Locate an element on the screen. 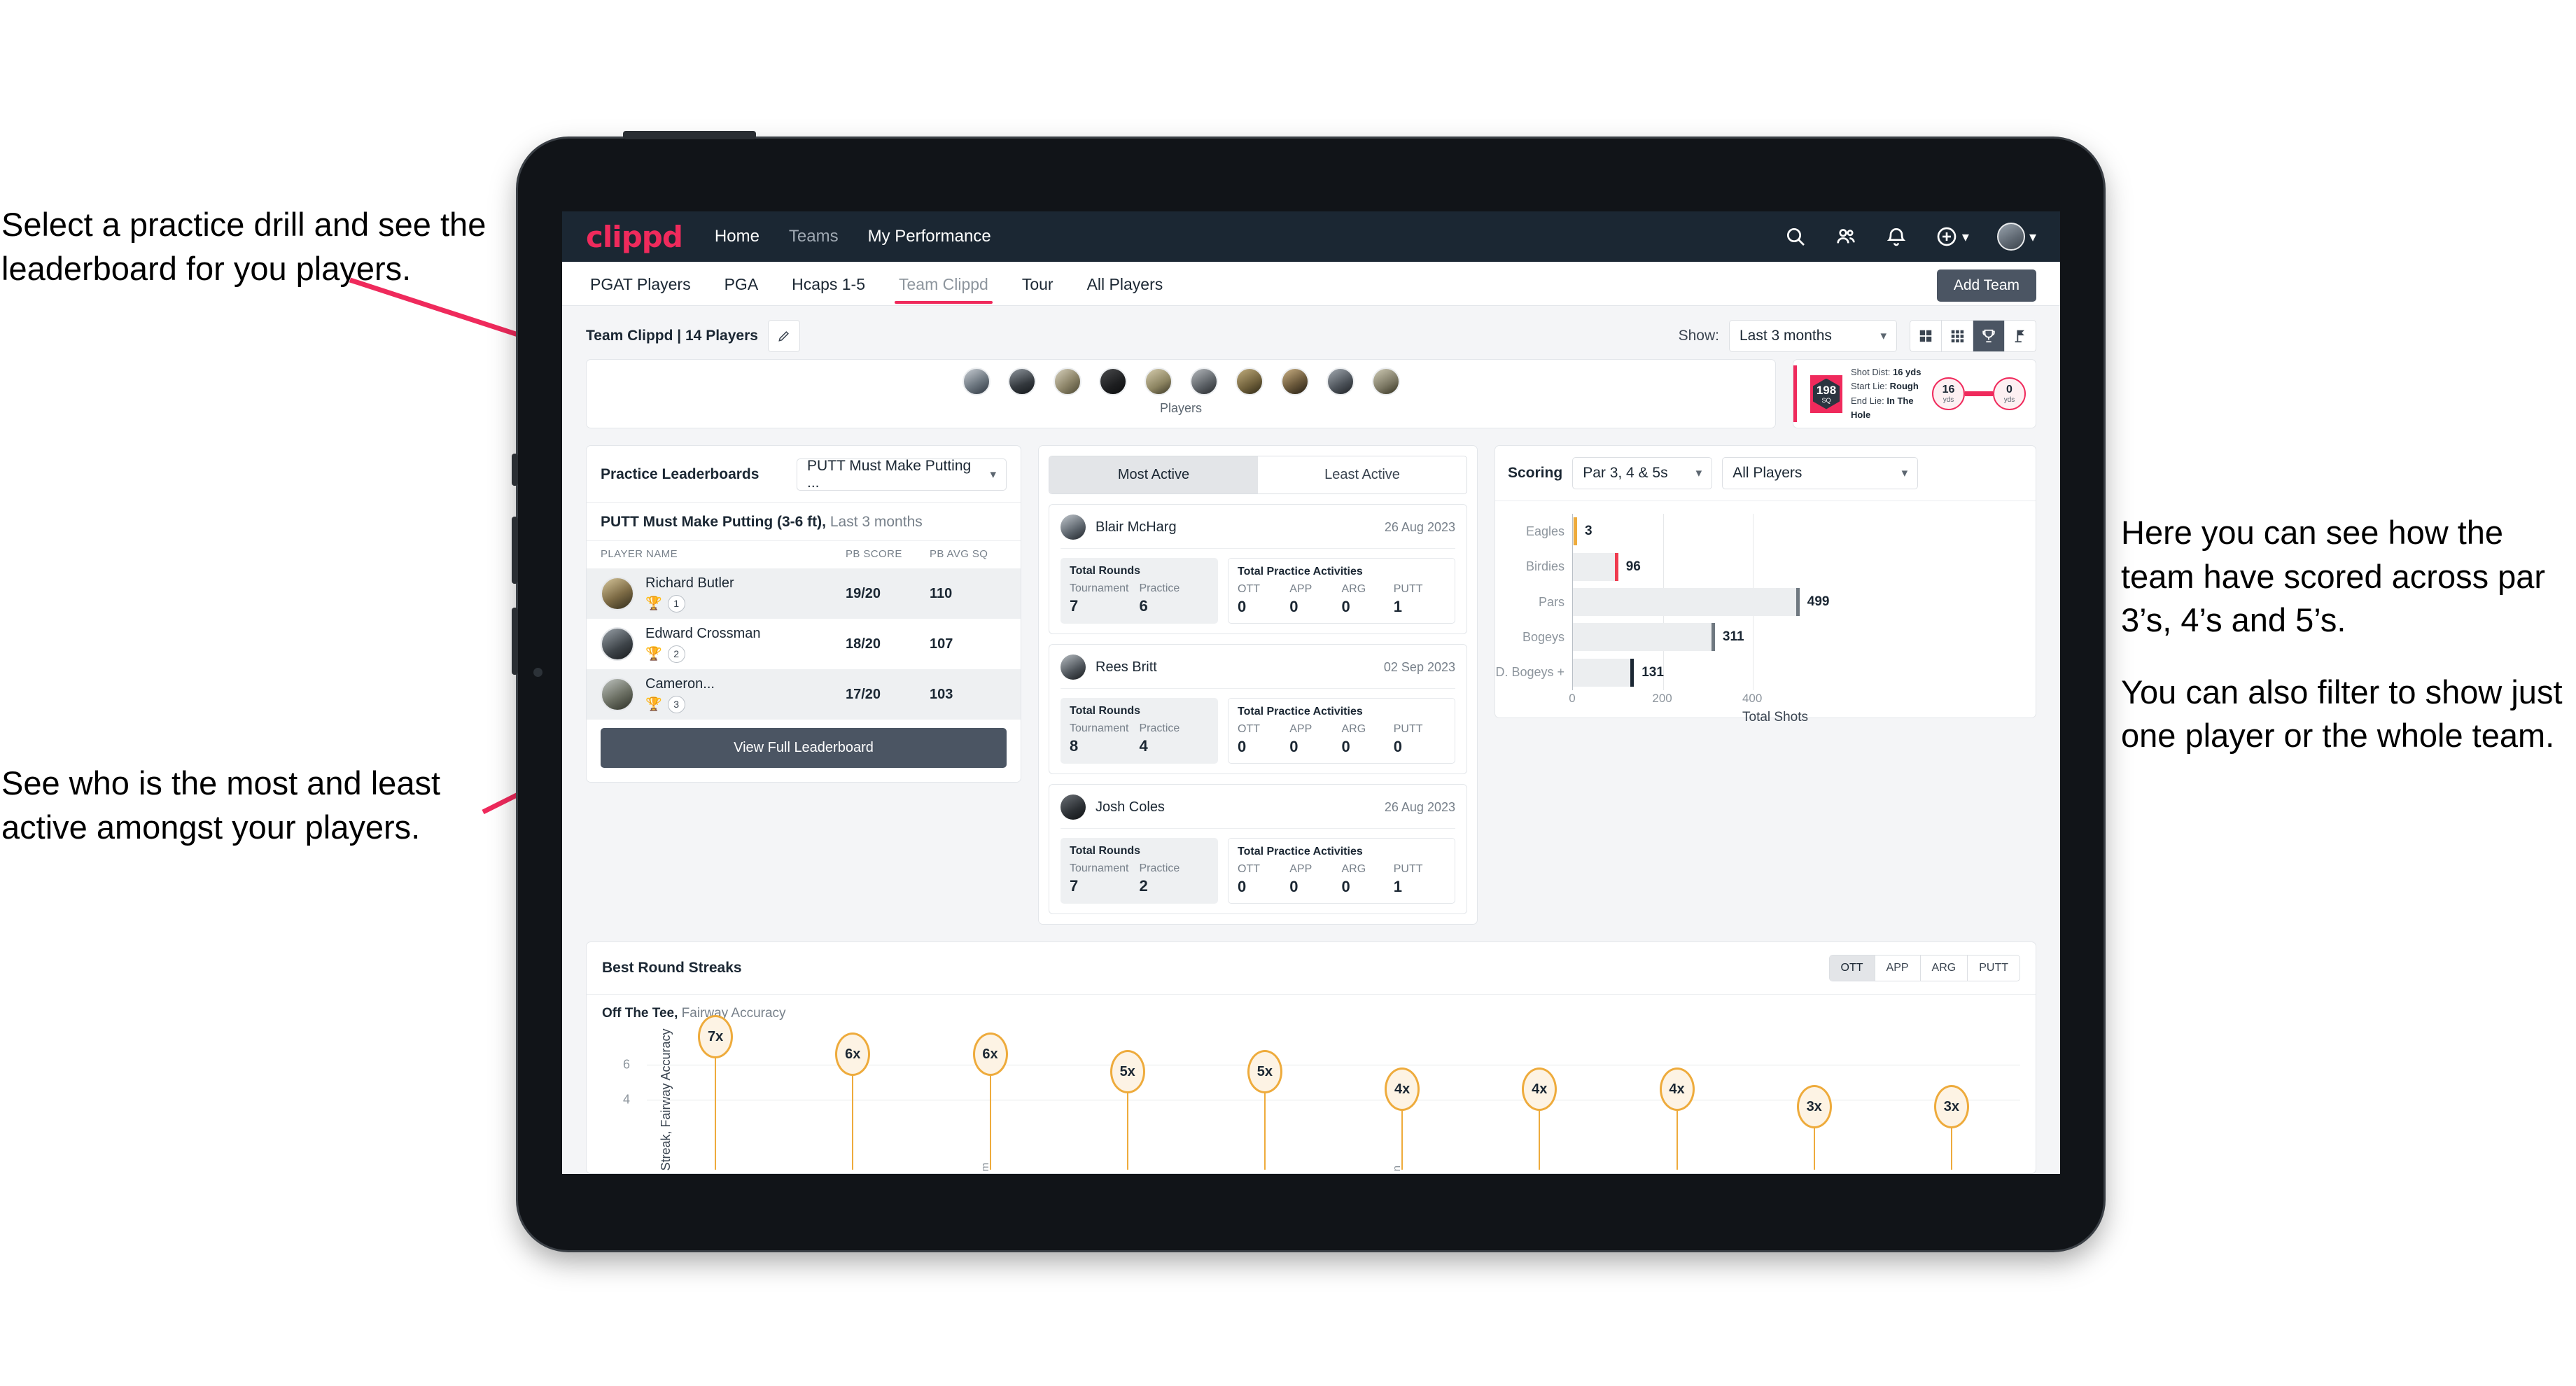 Image resolution: width=2576 pixels, height=1386 pixels. players-strip-label: Players is located at coordinates (1181, 408).